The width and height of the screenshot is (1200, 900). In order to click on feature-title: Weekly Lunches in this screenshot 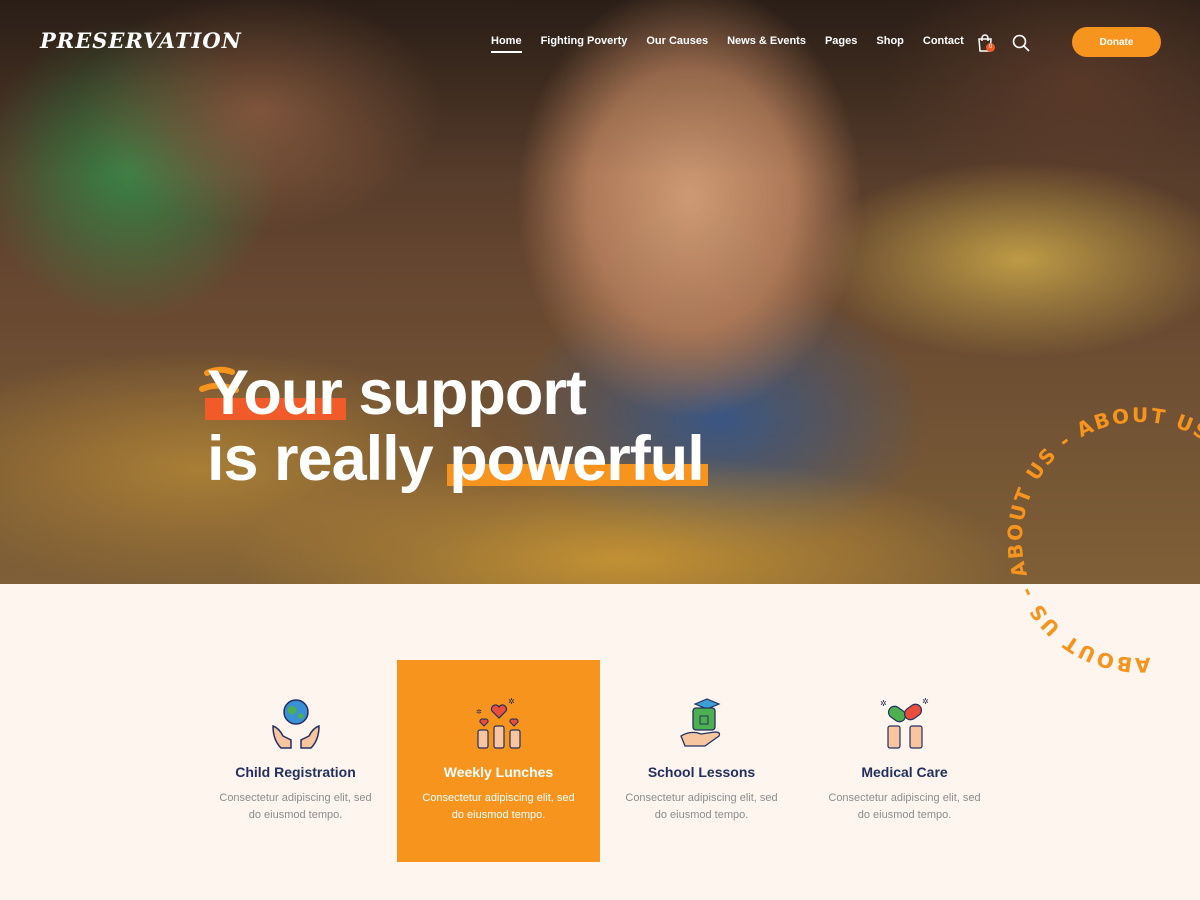, I will do `click(498, 772)`.